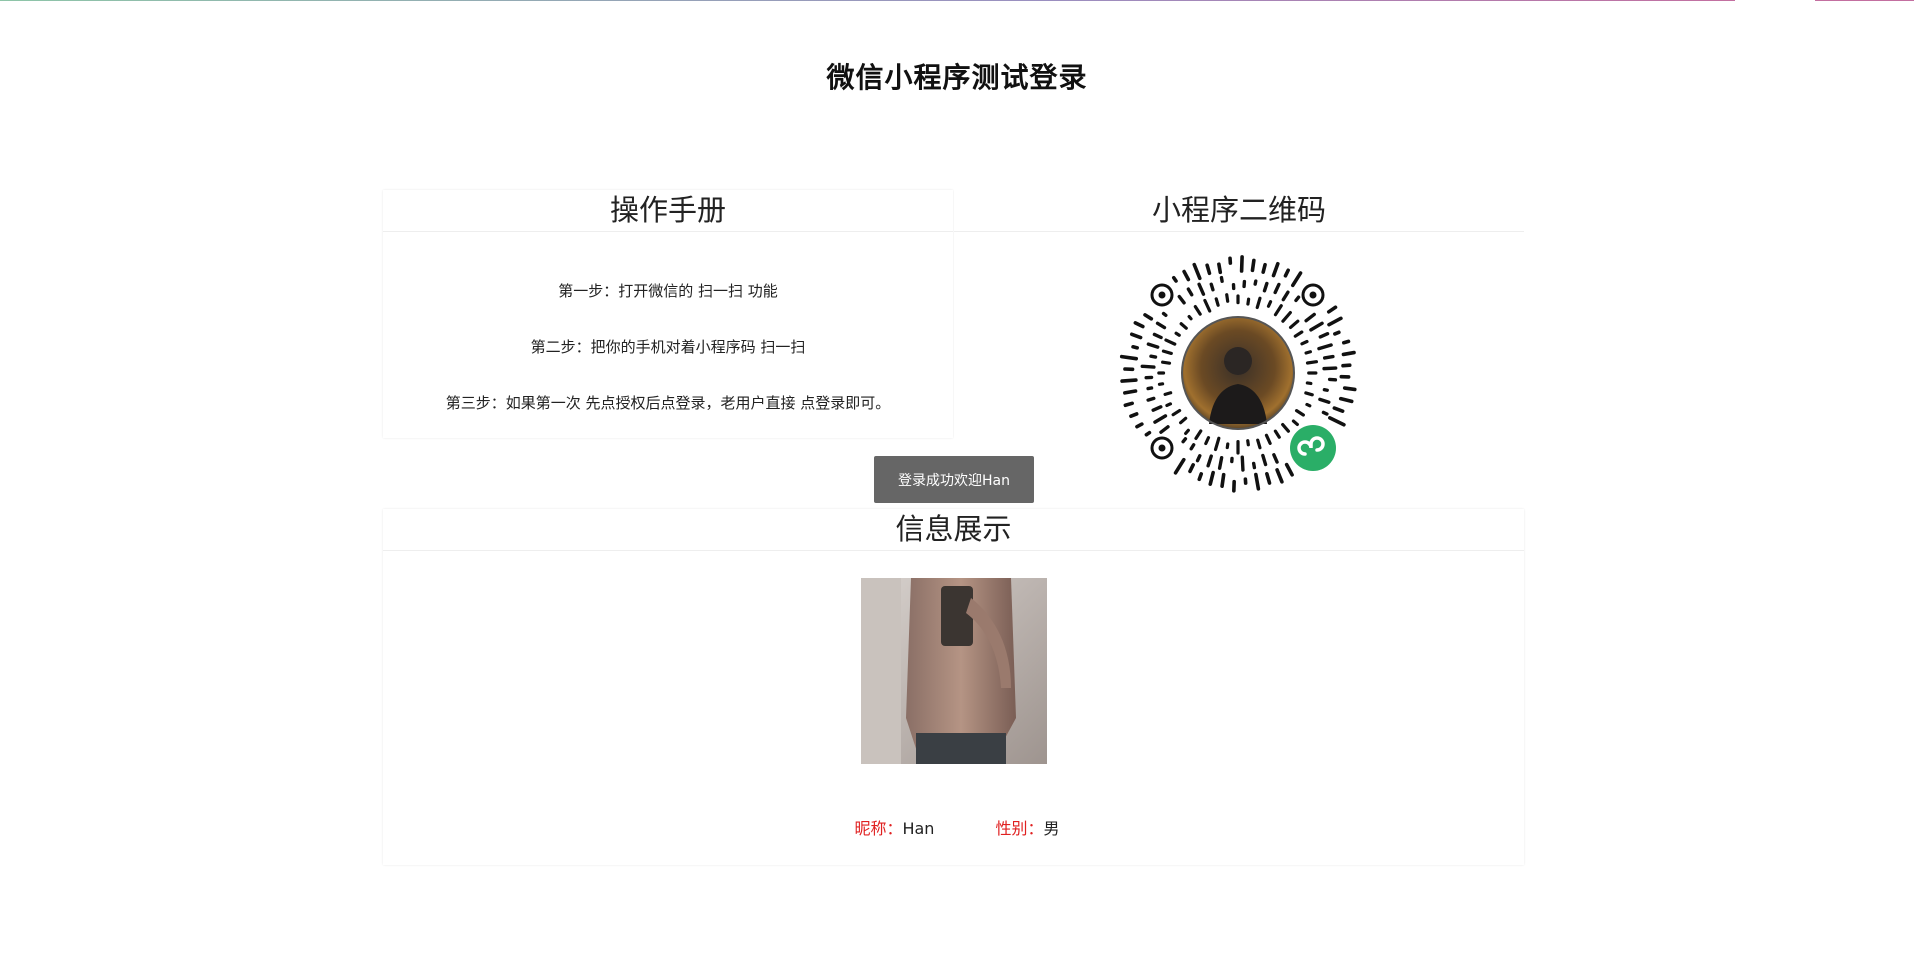 Image resolution: width=1914 pixels, height=956 pixels. What do you see at coordinates (957, 827) in the screenshot?
I see `user-meta: 昵称：Han 性别：男` at bounding box center [957, 827].